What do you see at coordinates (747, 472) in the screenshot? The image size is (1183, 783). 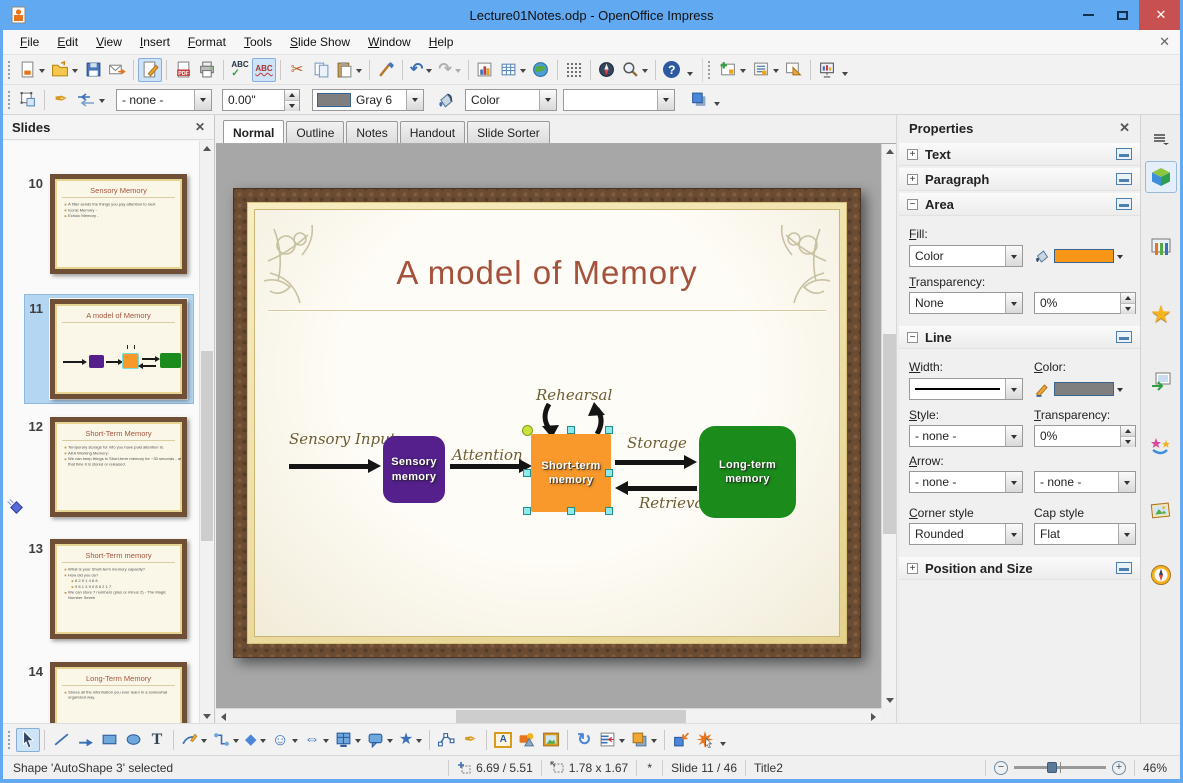 I see `shape-long-term-memory: Long-term memory` at bounding box center [747, 472].